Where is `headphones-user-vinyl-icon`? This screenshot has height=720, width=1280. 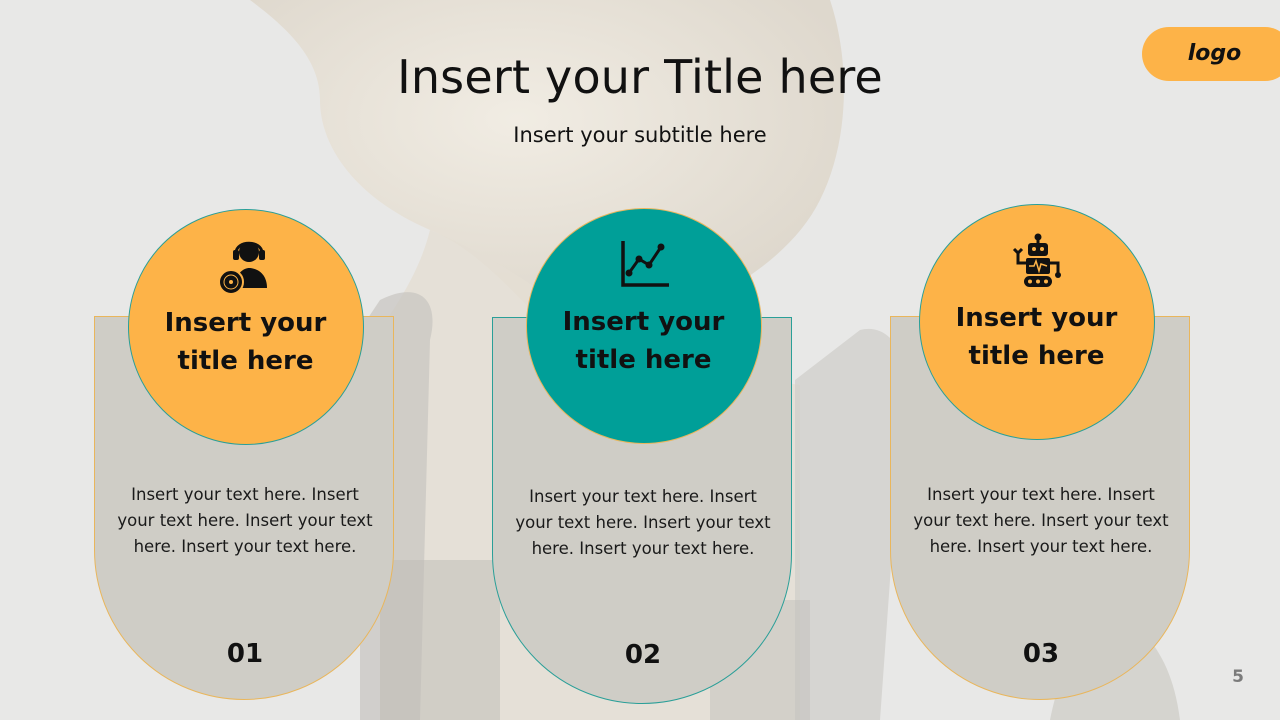
headphones-user-vinyl-icon is located at coordinates (242, 267).